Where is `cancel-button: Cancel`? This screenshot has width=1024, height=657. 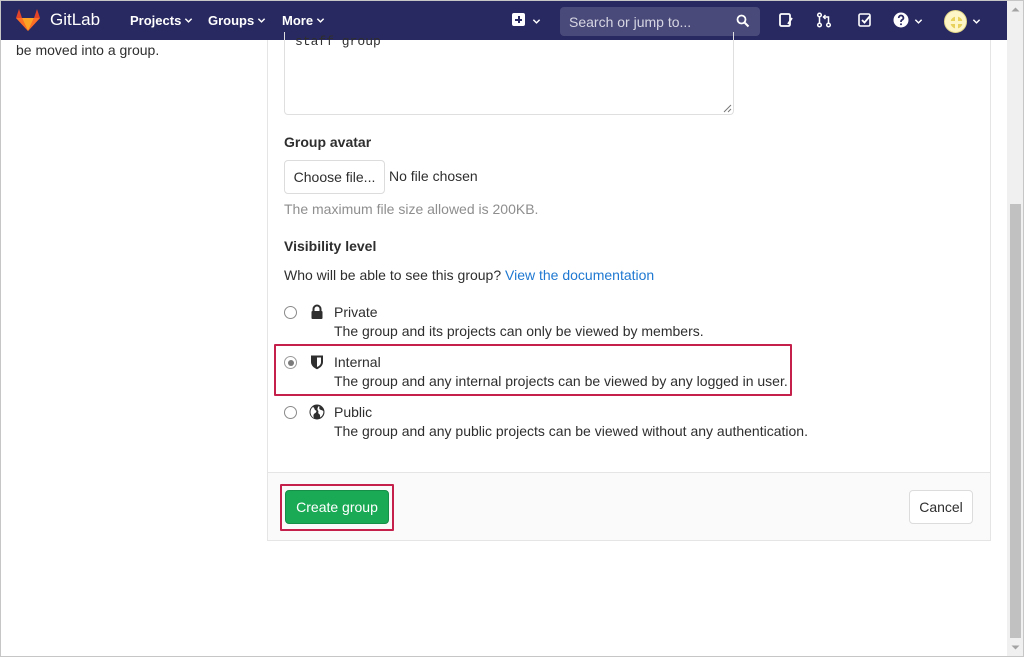 cancel-button: Cancel is located at coordinates (941, 507).